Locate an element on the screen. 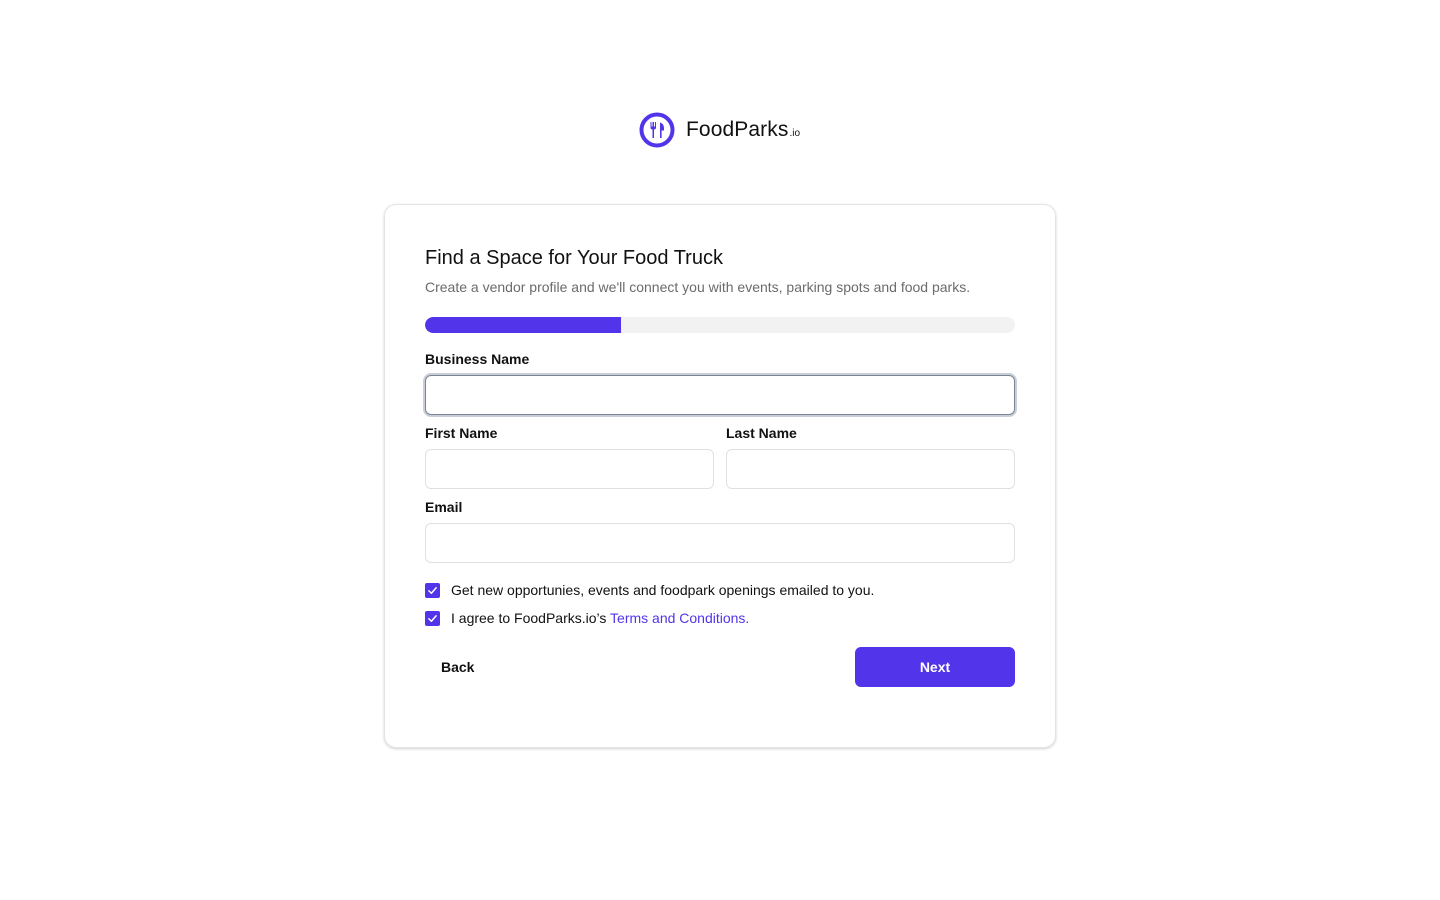 This screenshot has height=900, width=1440. opportunities-checkbox is located at coordinates (432, 590).